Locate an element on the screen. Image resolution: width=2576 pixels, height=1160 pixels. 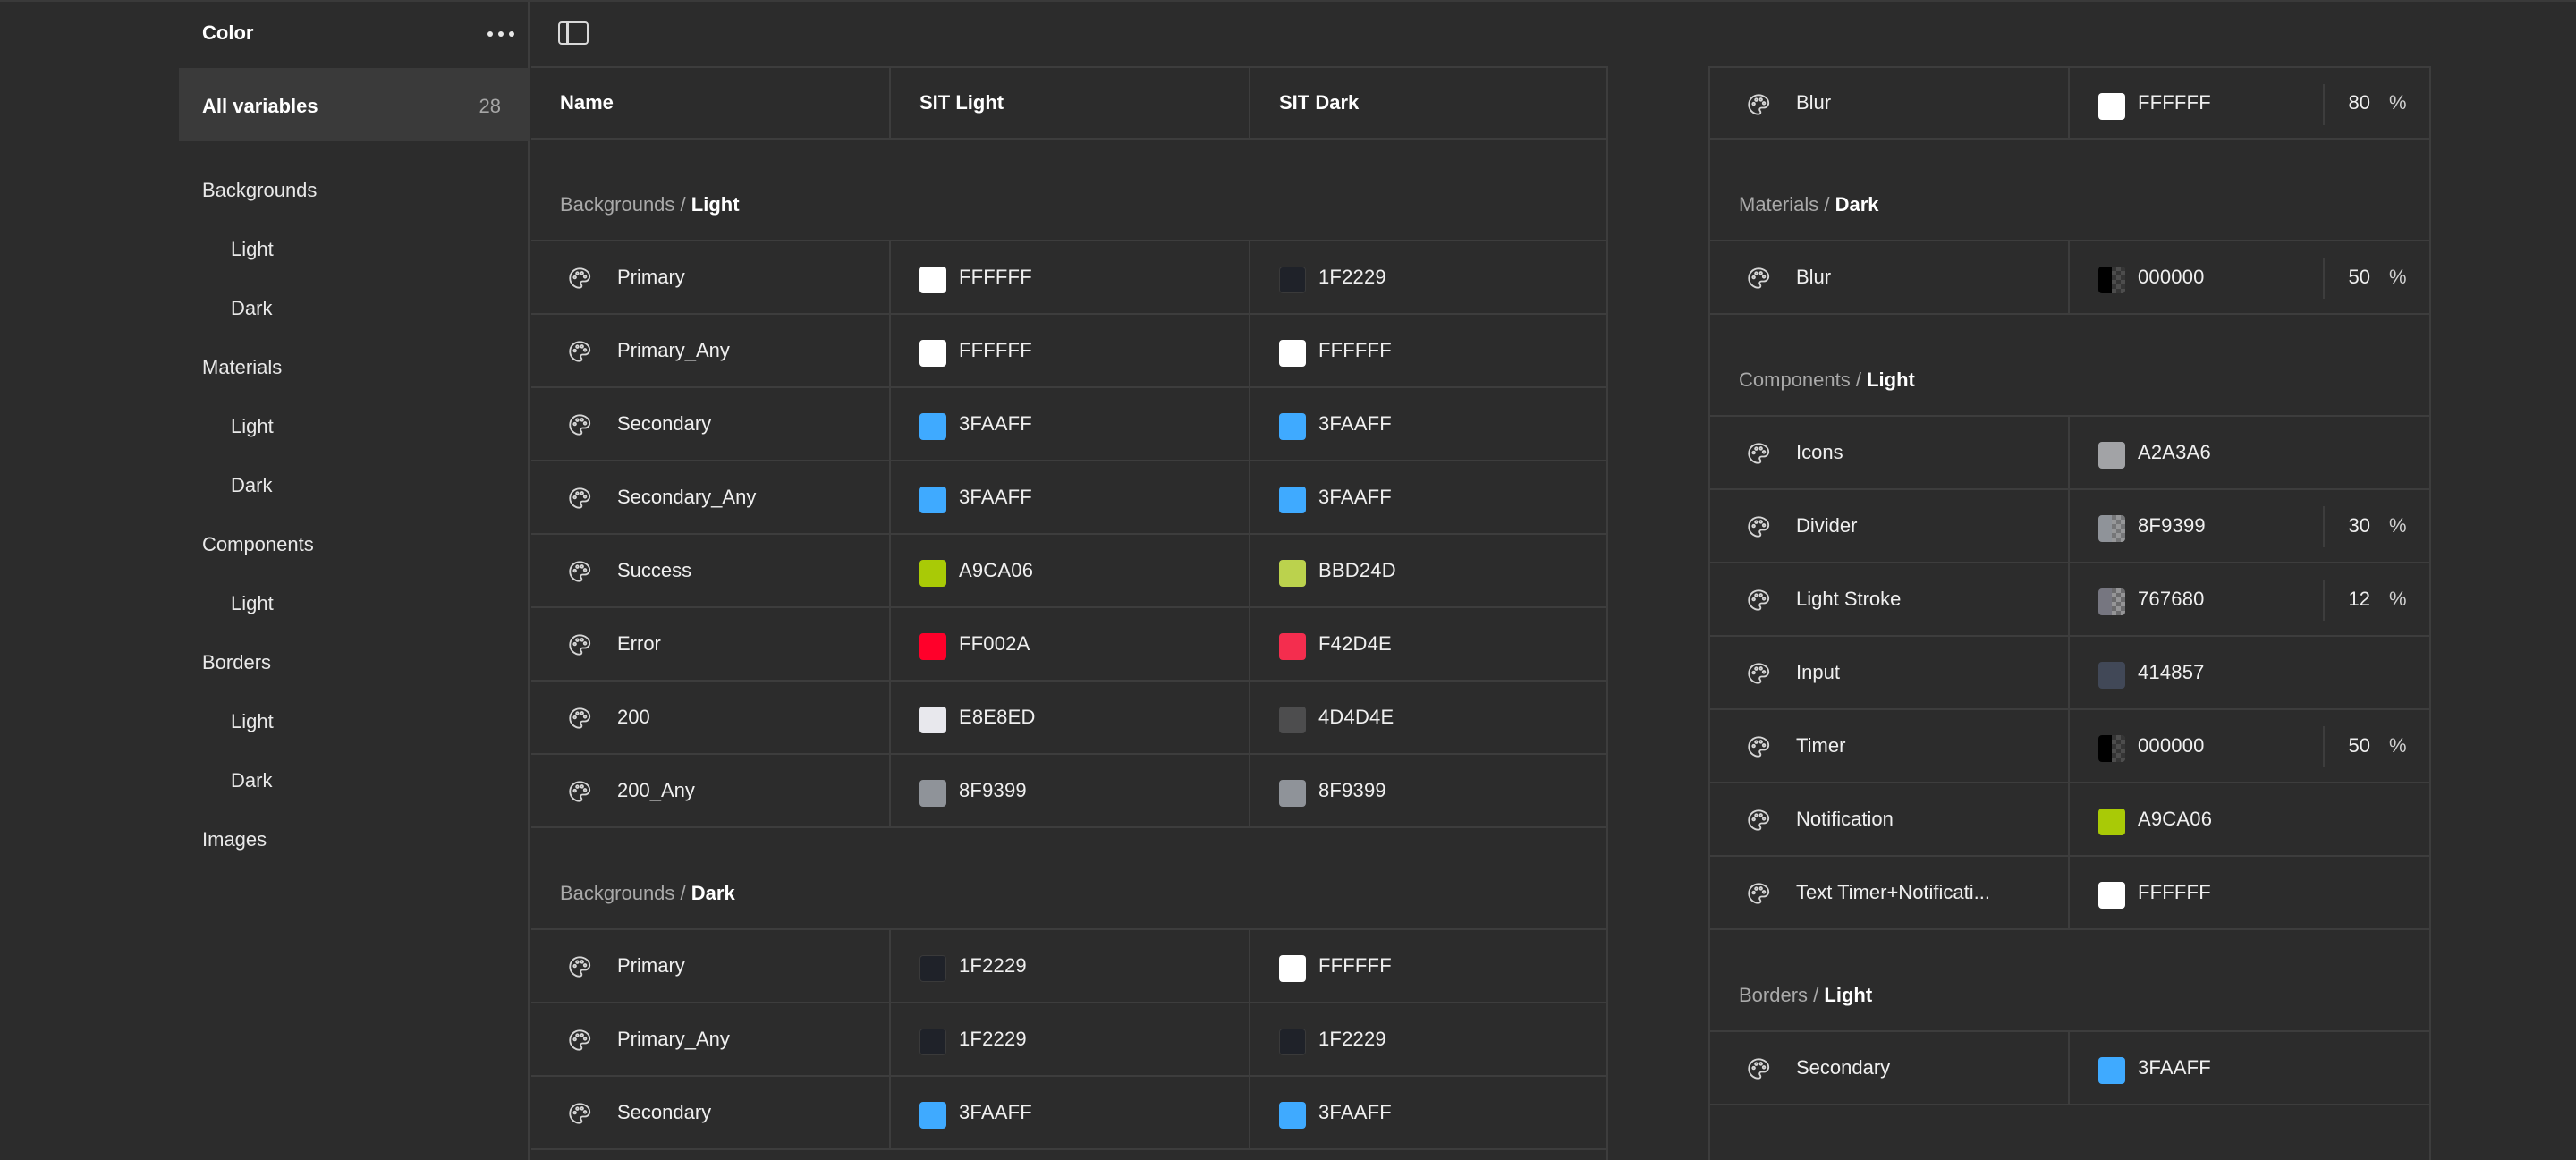
name-cell: Secondary_Any is located at coordinates (711, 497).